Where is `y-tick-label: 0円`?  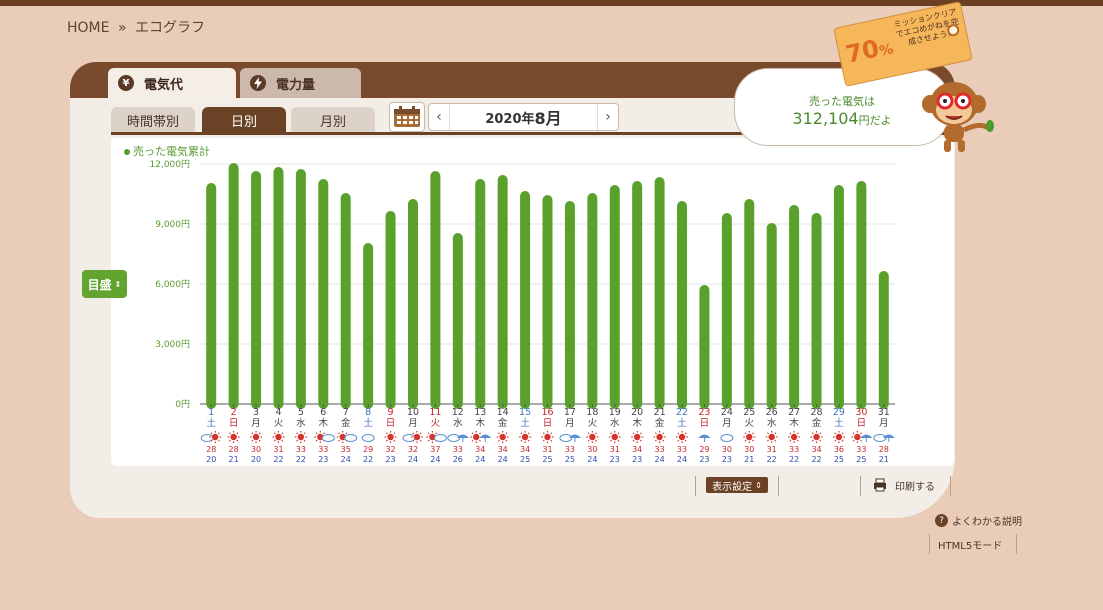
y-tick-label: 0円 is located at coordinates (182, 404).